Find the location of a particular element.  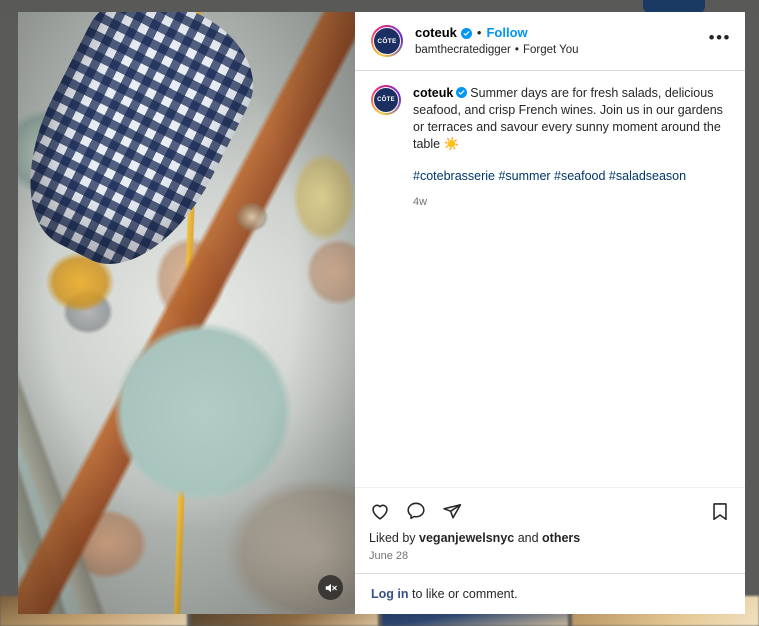

liked-by-others: others is located at coordinates (561, 538).